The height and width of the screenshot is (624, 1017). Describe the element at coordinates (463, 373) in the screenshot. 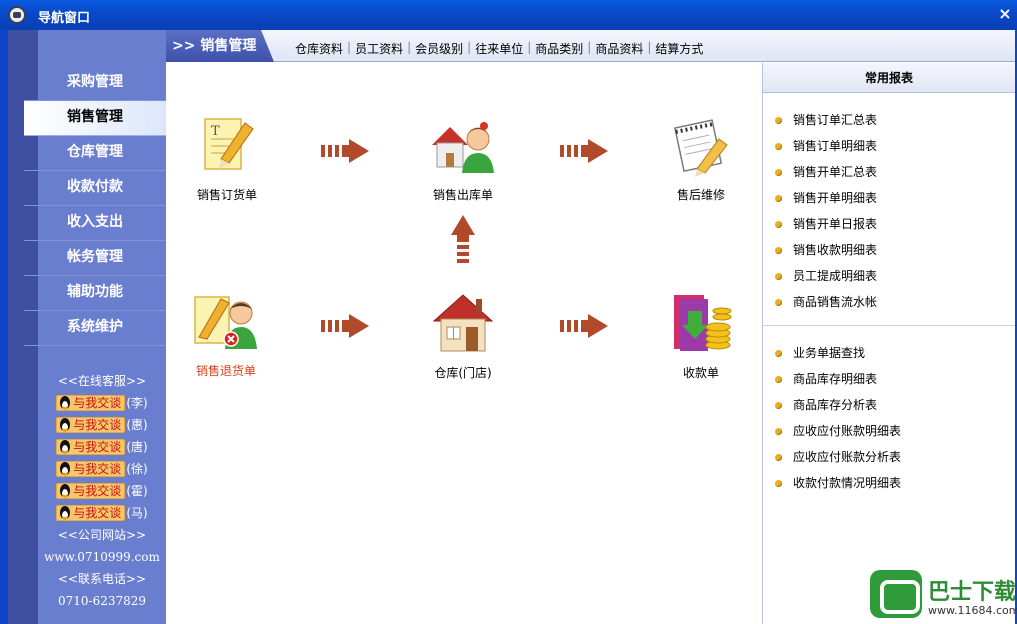

I see `warehouse-label: 仓库(门店)` at that location.